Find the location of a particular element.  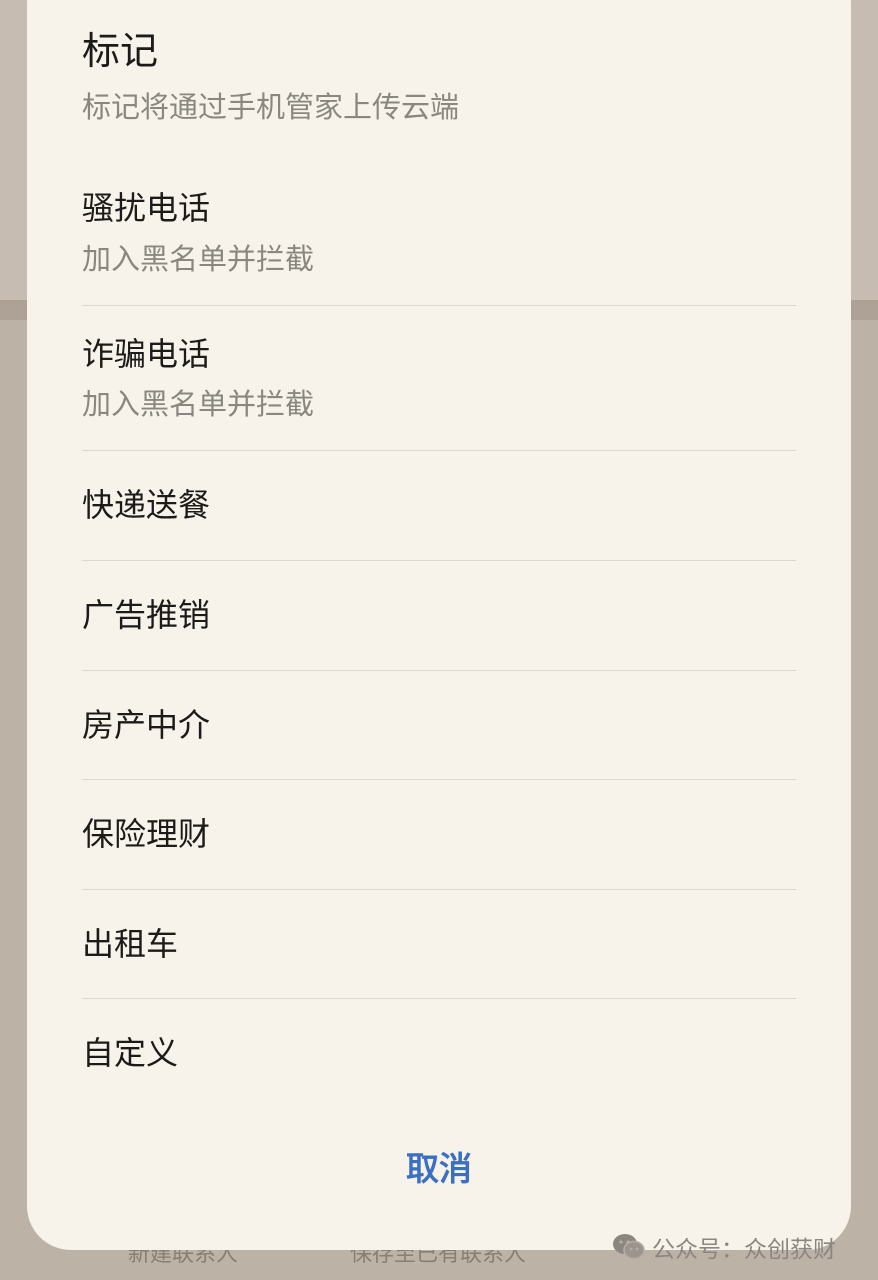

wechat-icon is located at coordinates (629, 1247).